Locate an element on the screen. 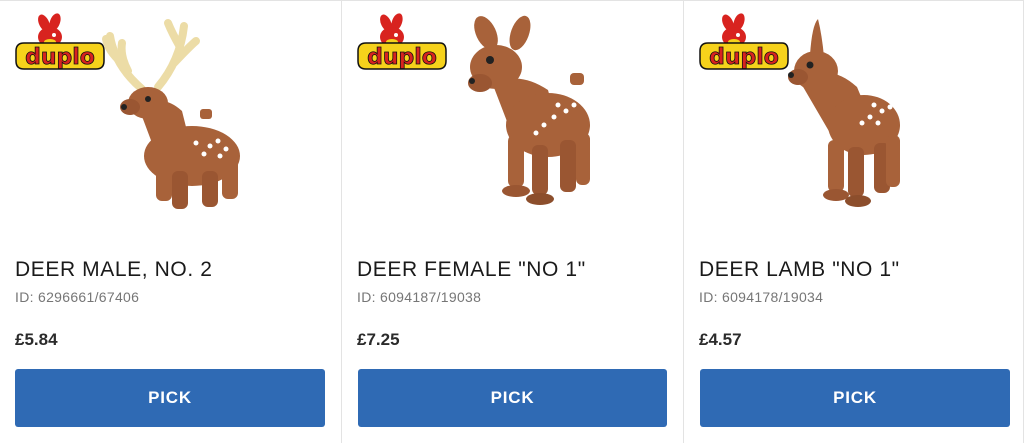 The image size is (1024, 443). product-id: ID: 6296661/67406 is located at coordinates (77, 297).